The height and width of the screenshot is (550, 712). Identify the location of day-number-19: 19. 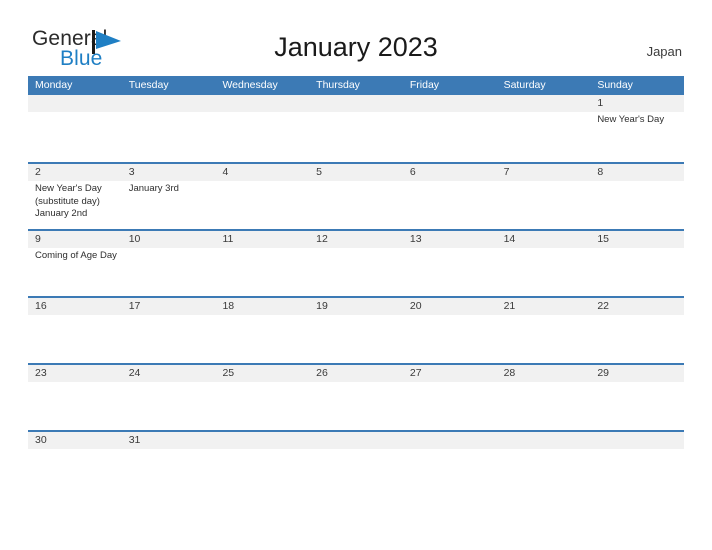
(356, 306).